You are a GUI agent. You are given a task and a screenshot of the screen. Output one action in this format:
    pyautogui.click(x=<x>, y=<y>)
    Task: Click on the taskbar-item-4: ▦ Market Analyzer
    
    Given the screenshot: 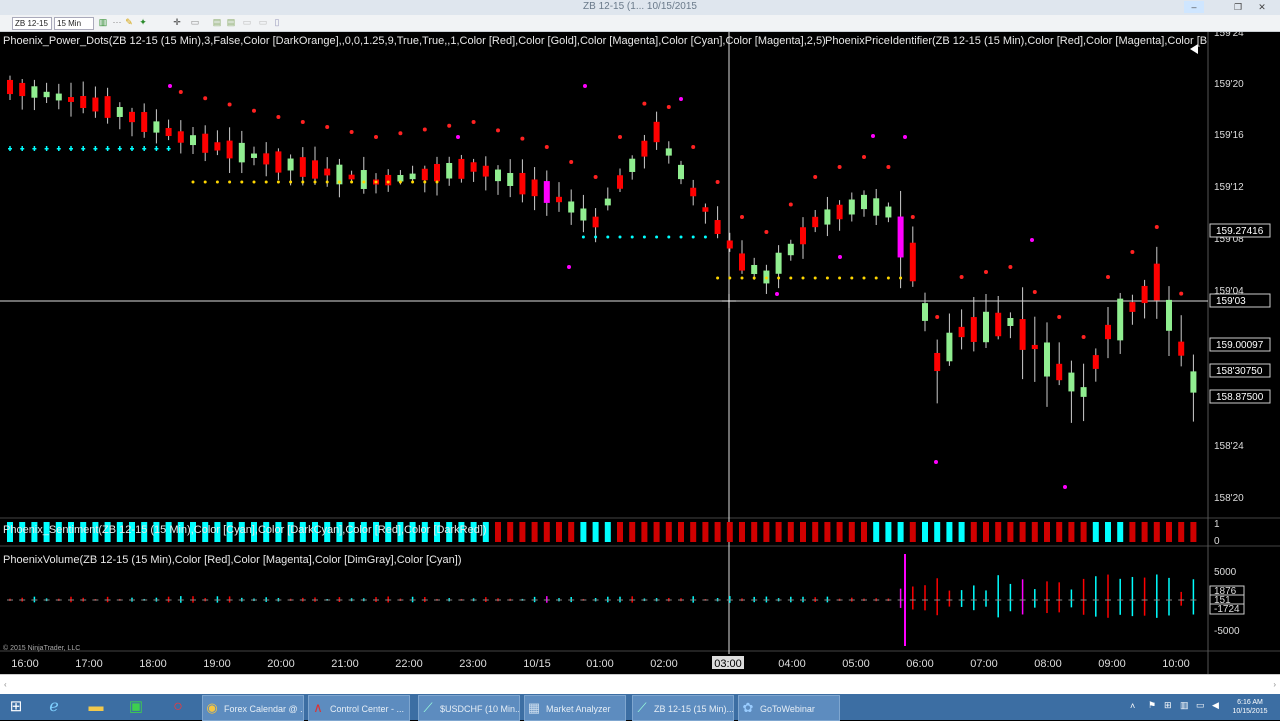 What is the action you would take?
    pyautogui.click(x=575, y=708)
    